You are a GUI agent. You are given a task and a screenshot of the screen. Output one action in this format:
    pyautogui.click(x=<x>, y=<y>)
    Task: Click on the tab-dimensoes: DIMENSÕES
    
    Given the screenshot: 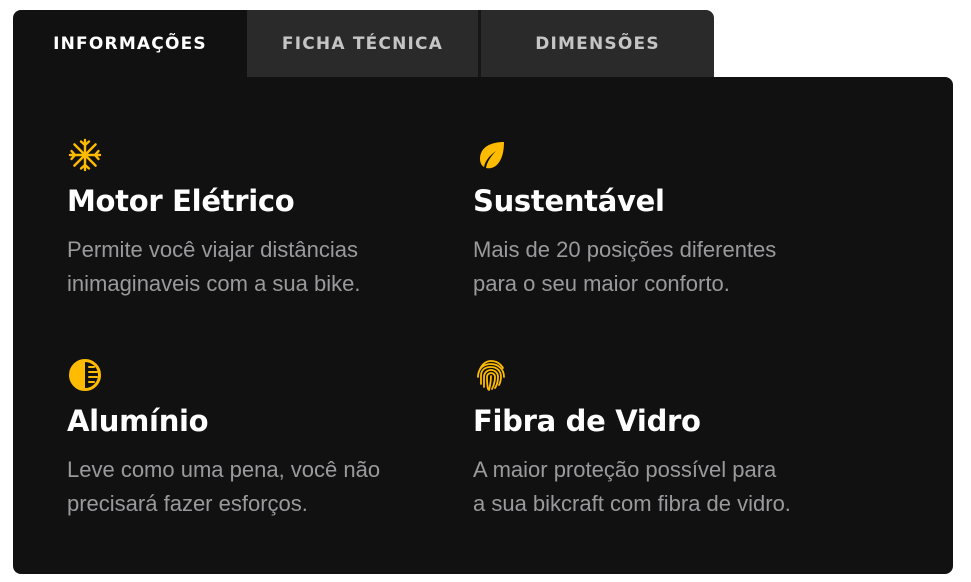 What is the action you would take?
    pyautogui.click(x=597, y=43)
    